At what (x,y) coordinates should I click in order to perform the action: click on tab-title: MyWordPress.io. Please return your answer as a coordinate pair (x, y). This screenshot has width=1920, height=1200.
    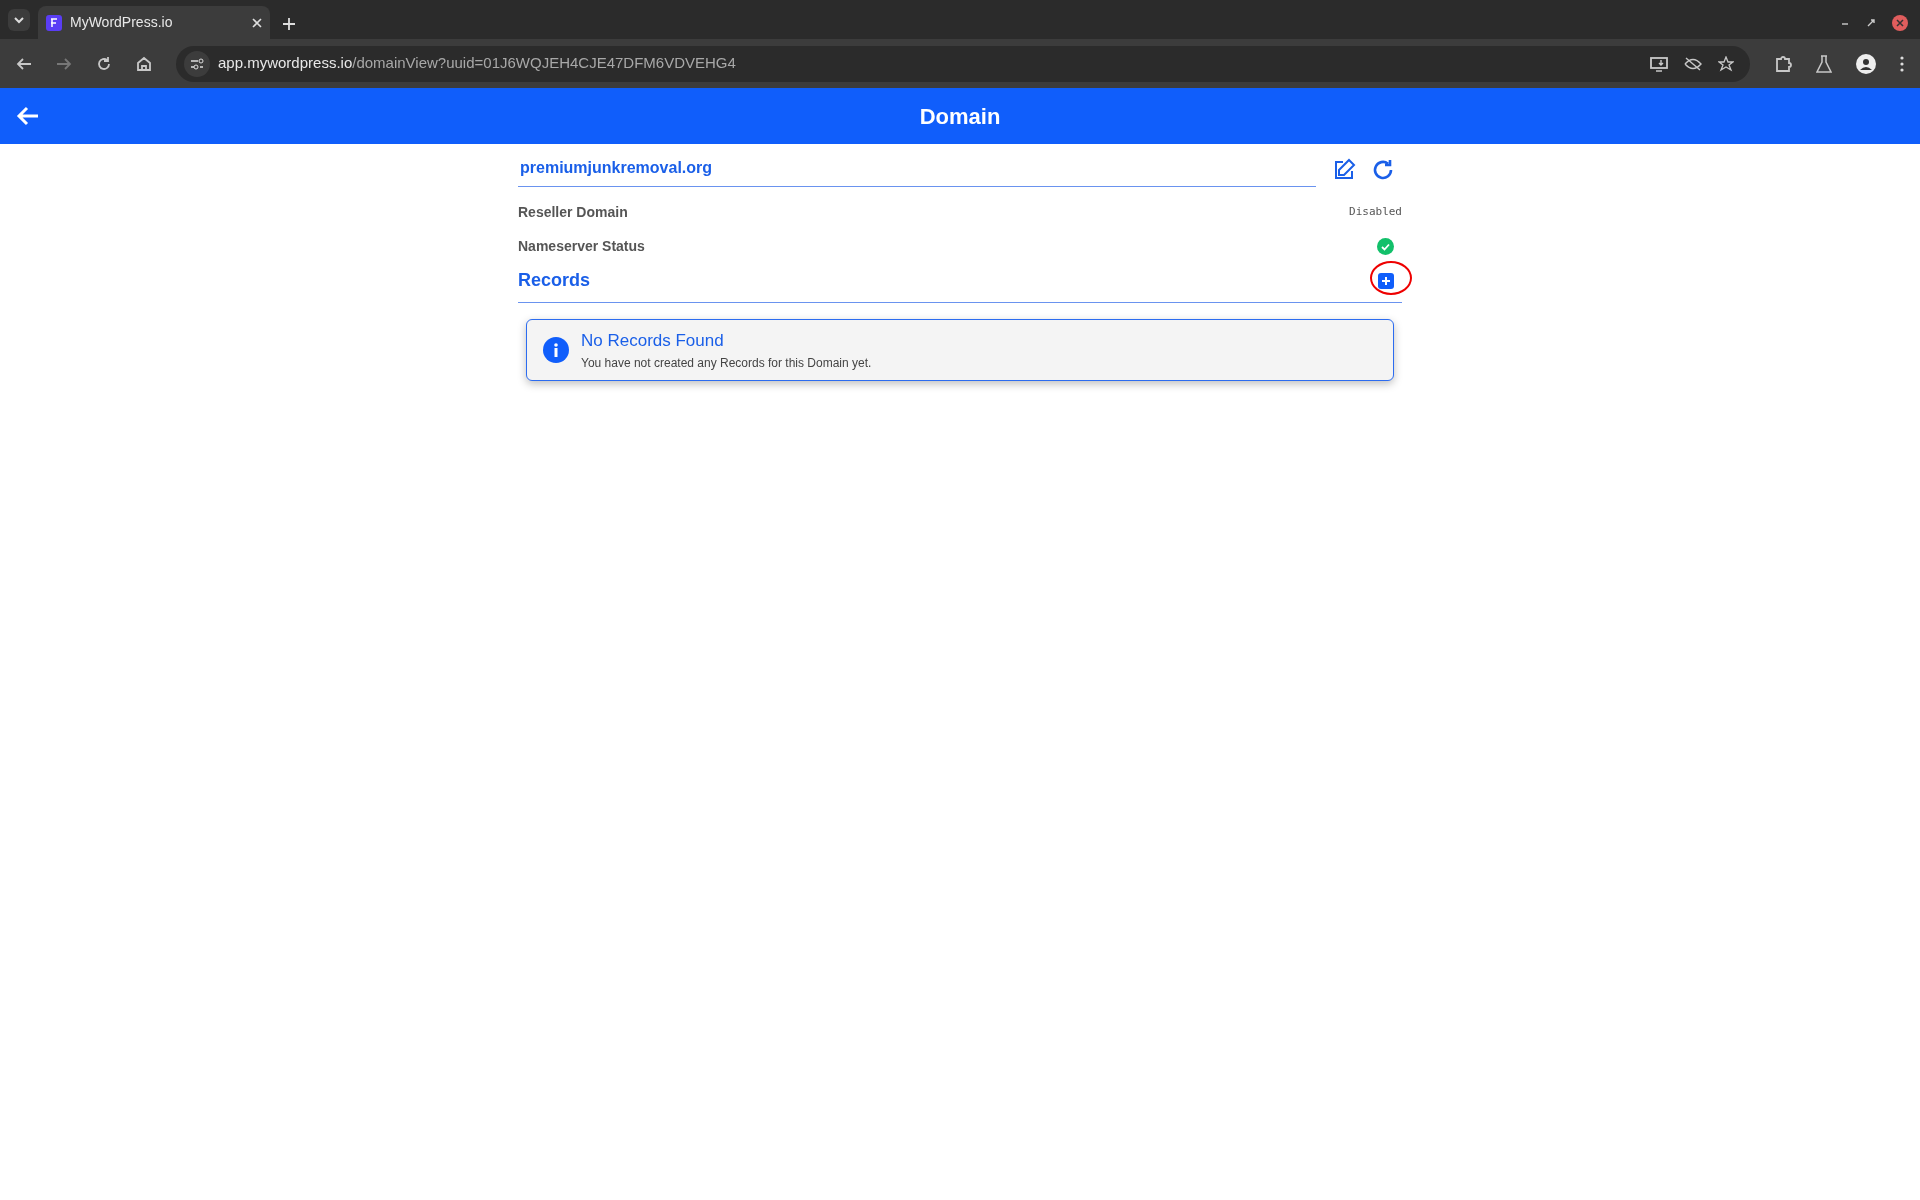
    Looking at the image, I should click on (122, 22).